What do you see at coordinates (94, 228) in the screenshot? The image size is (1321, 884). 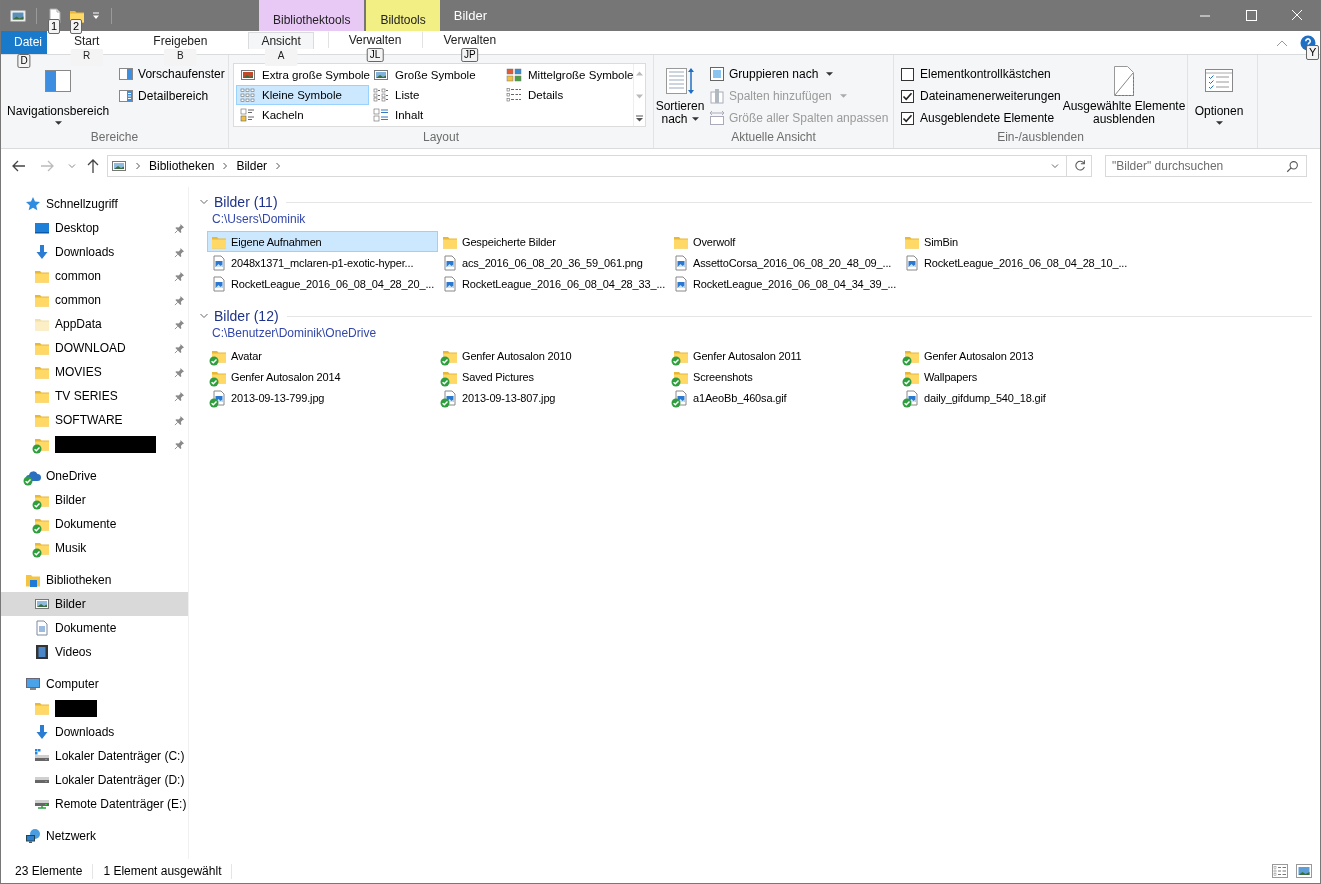 I see `navigation-item: Desktop` at bounding box center [94, 228].